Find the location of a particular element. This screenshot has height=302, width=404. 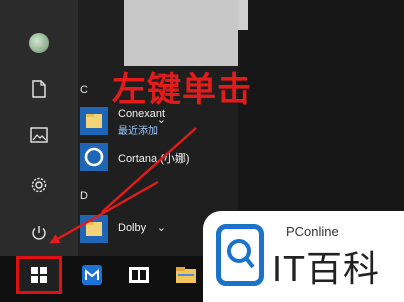

section-letter-c: C is located at coordinates (84, 90).